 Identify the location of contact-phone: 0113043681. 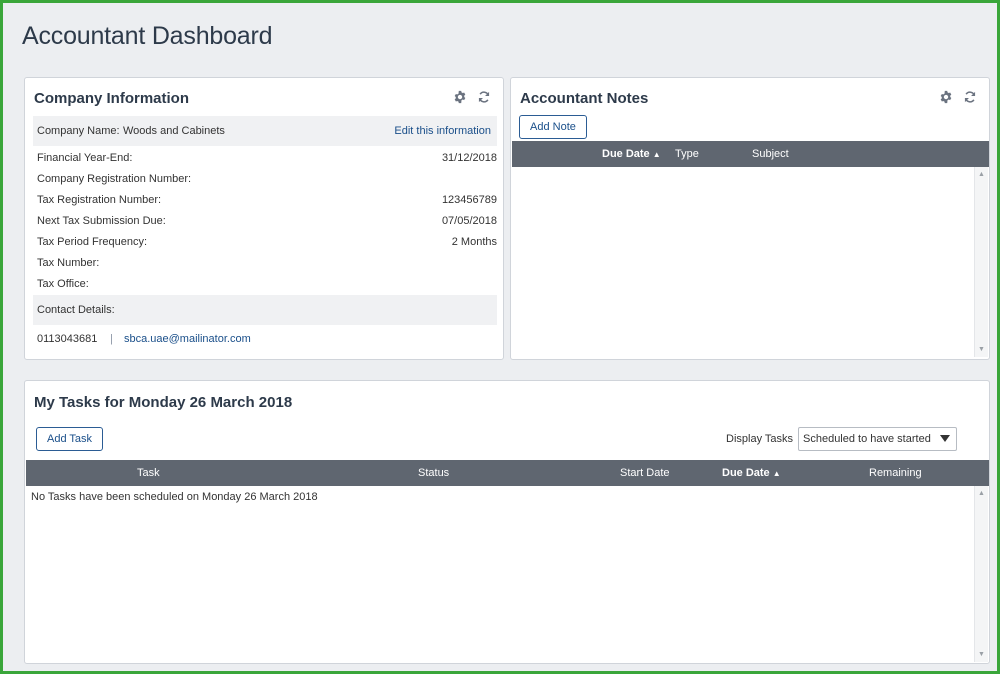
(67, 339).